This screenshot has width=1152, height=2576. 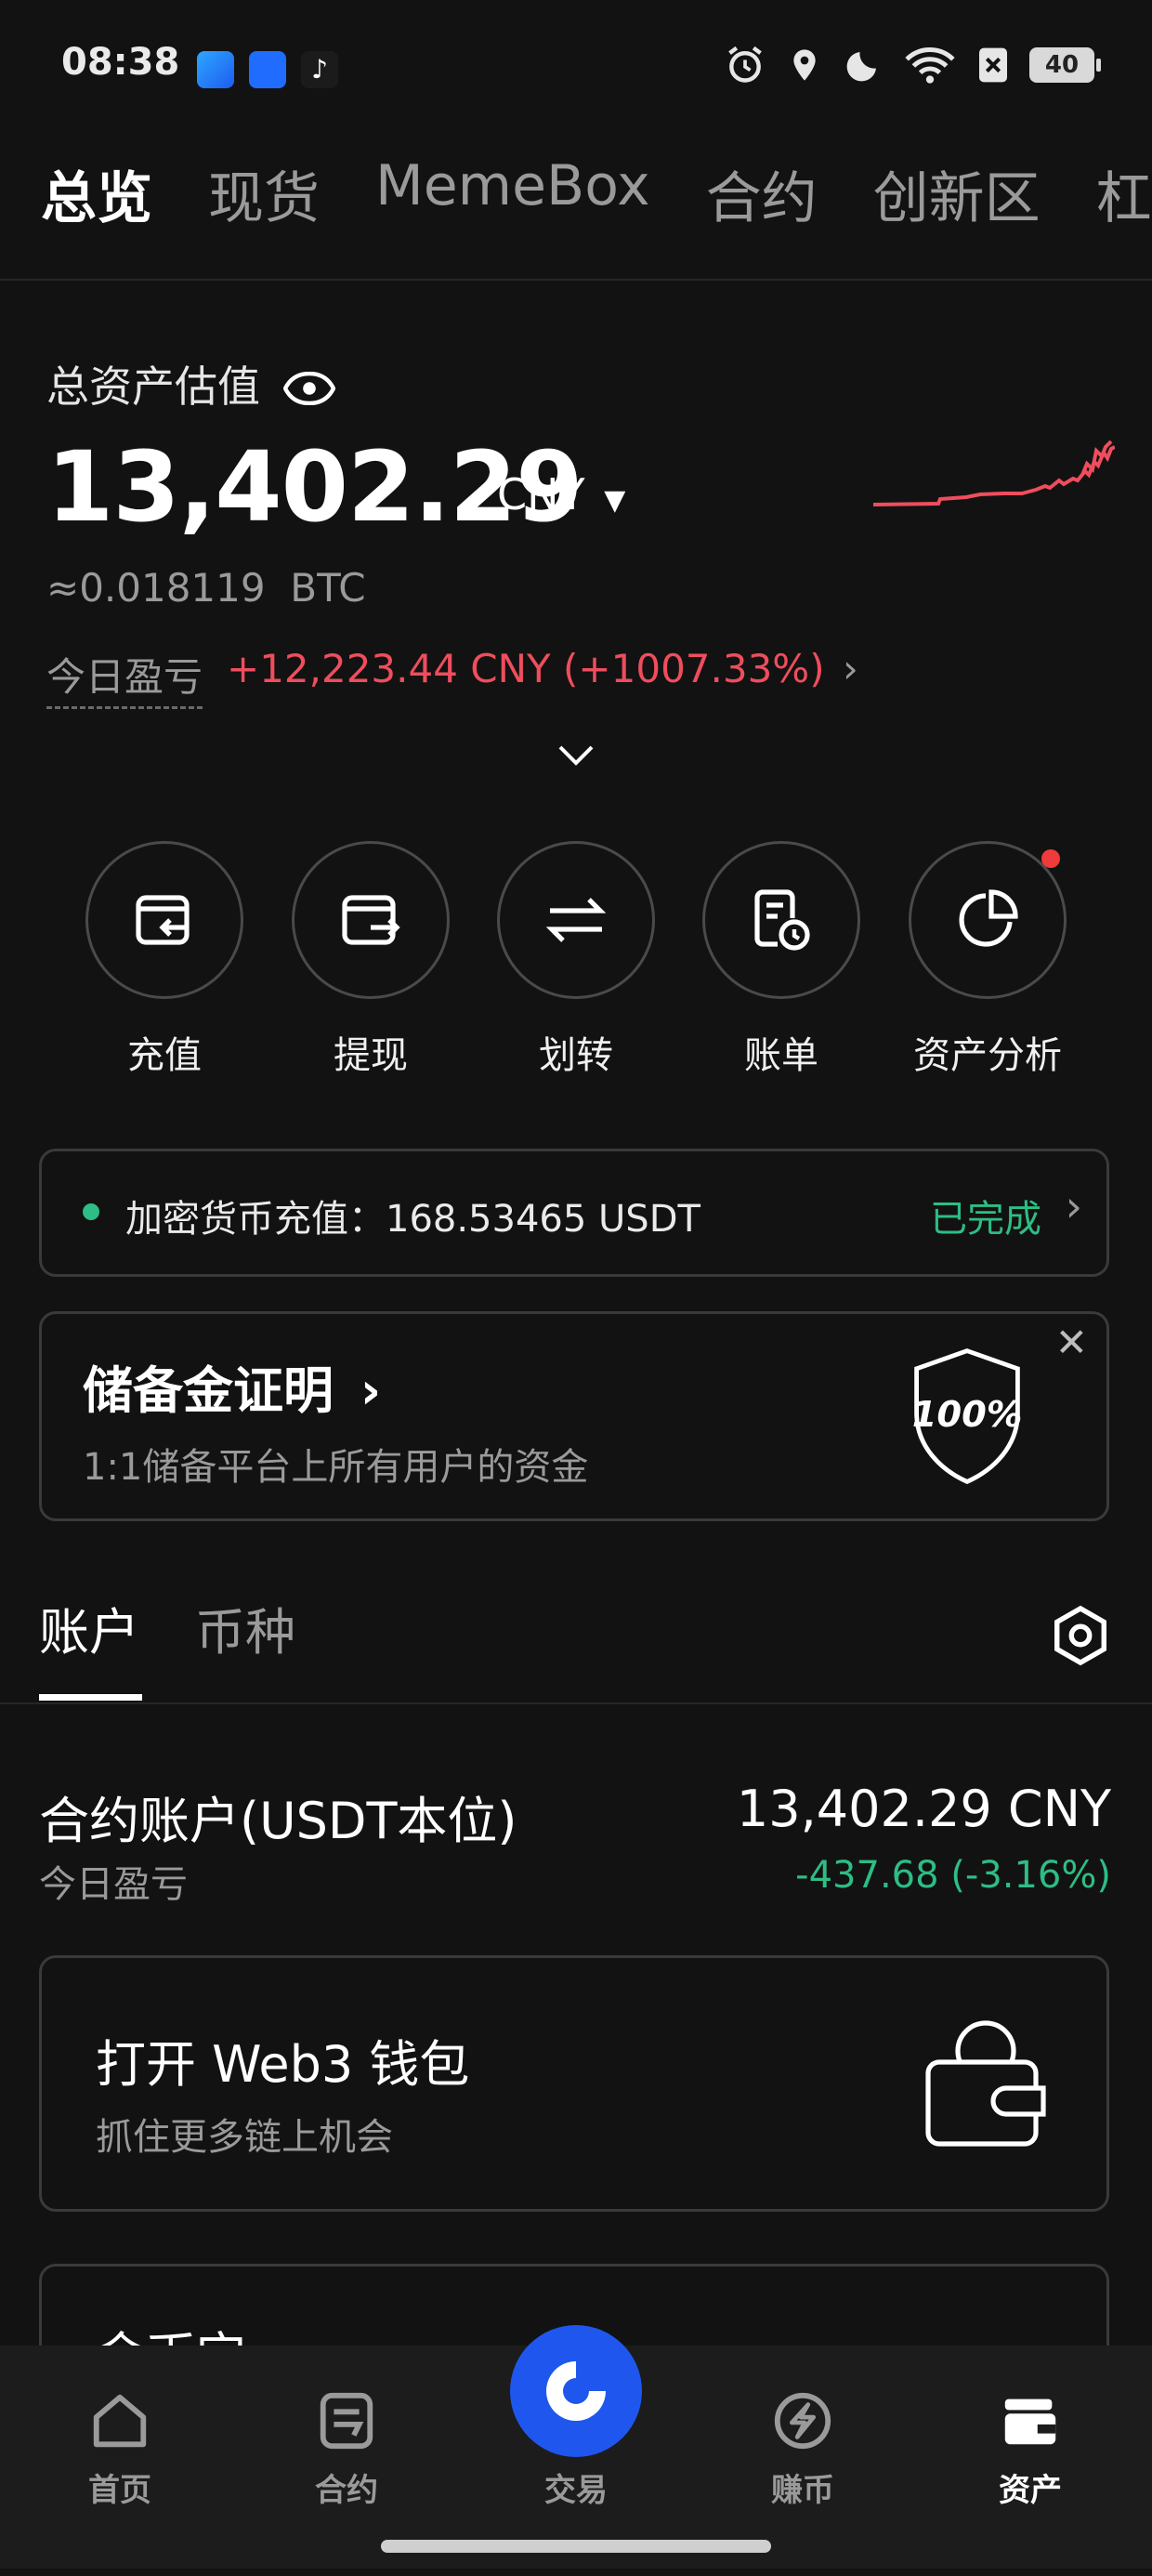 I want to click on transfer-icon, so click(x=576, y=920).